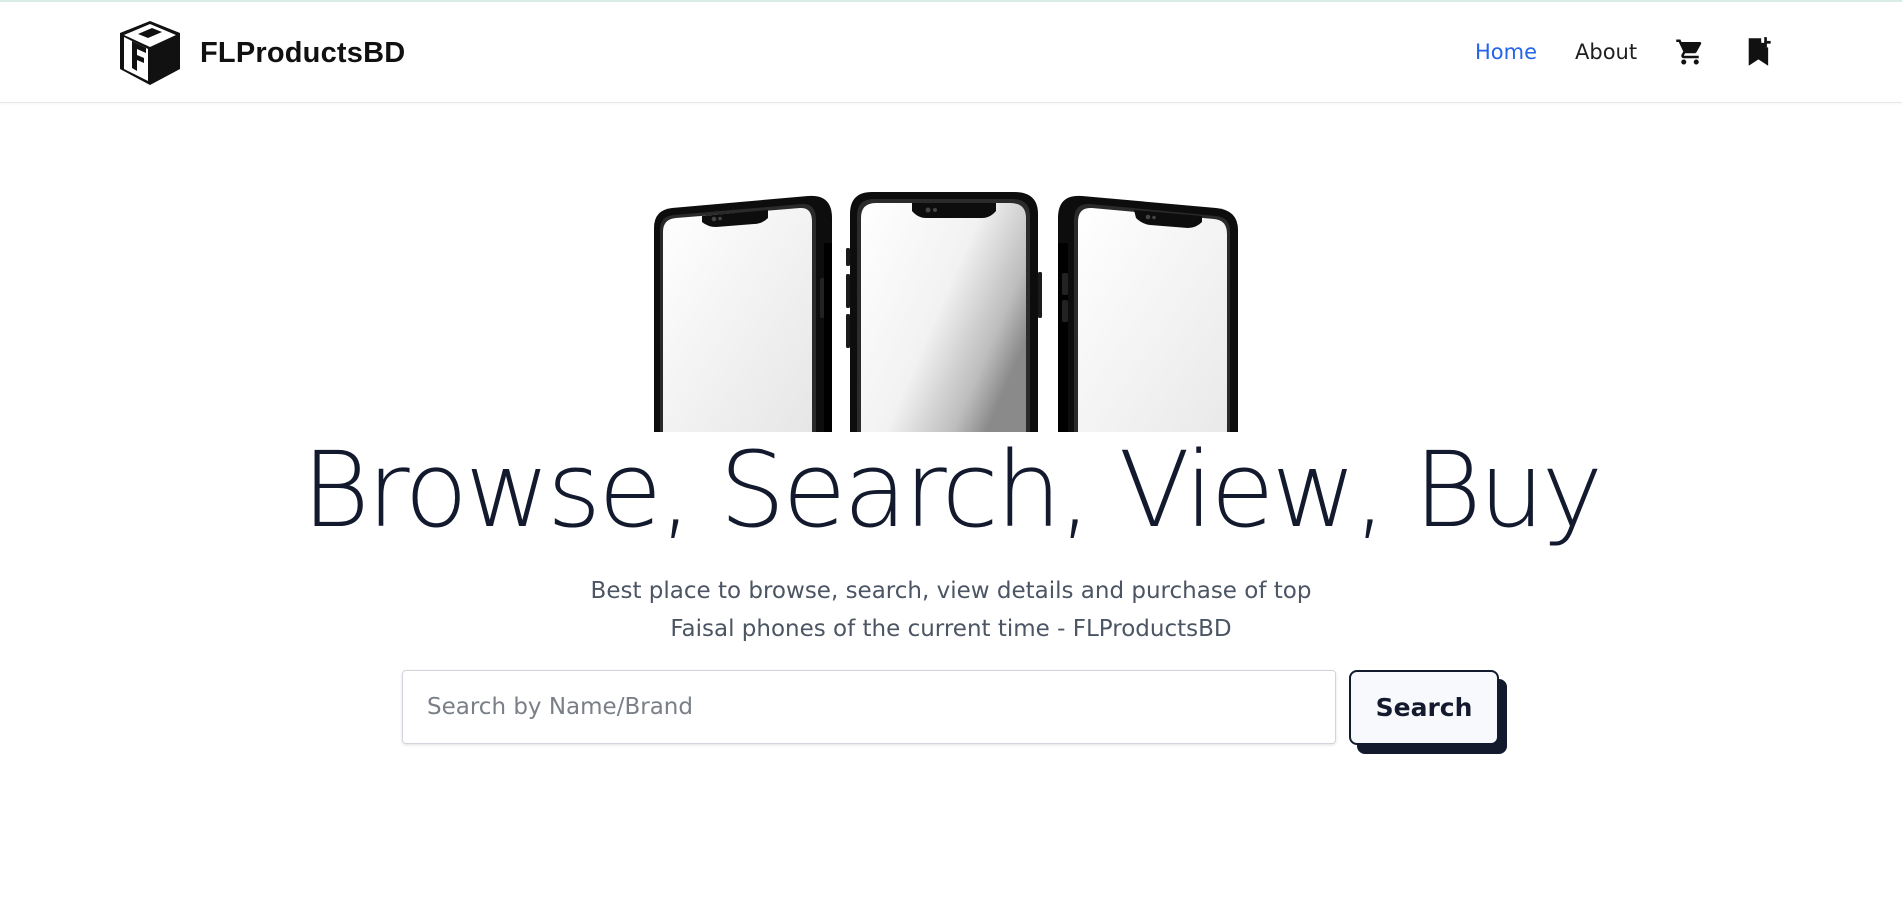 The width and height of the screenshot is (1902, 906). I want to click on three-smartphones-image, so click(950, 310).